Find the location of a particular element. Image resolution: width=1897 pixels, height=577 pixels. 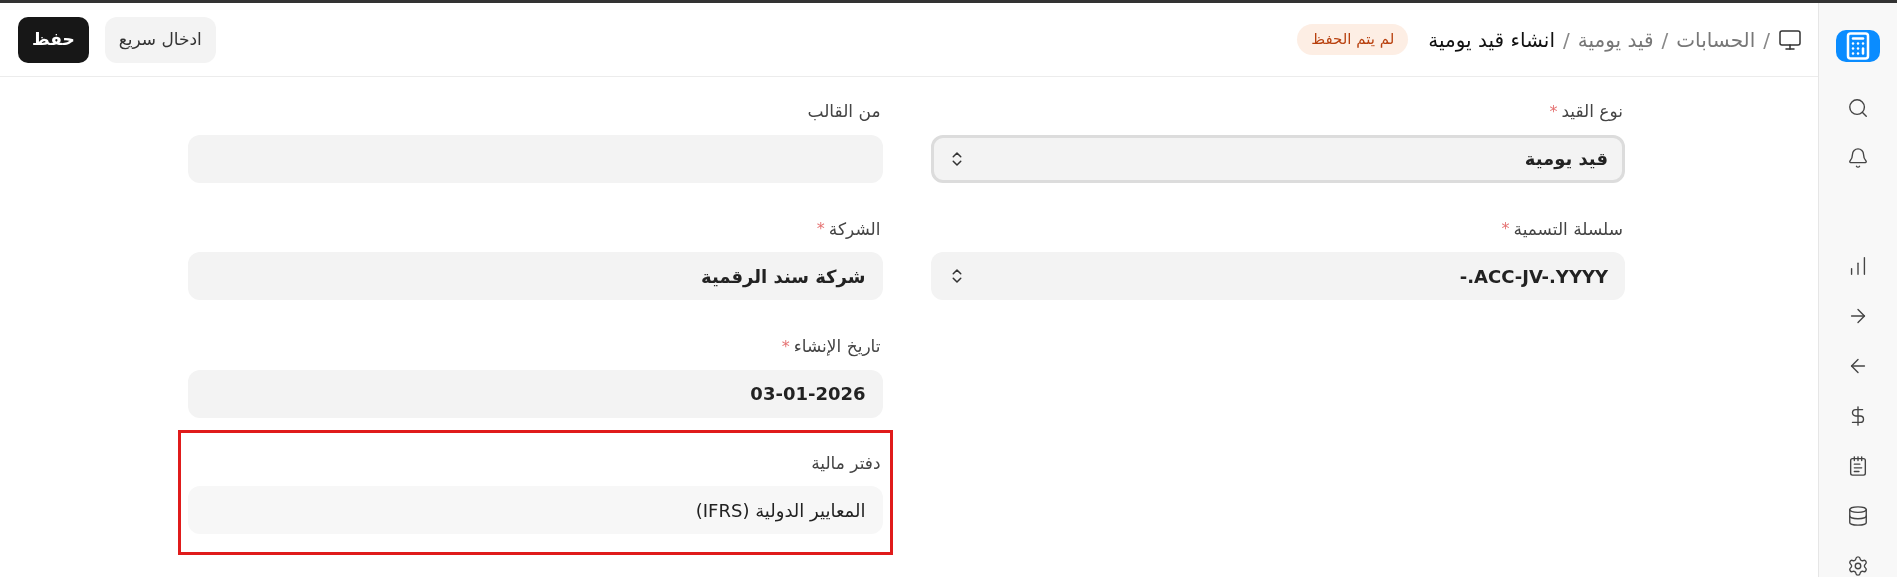

field-label: سلسلة التسمية is located at coordinates (1568, 229).